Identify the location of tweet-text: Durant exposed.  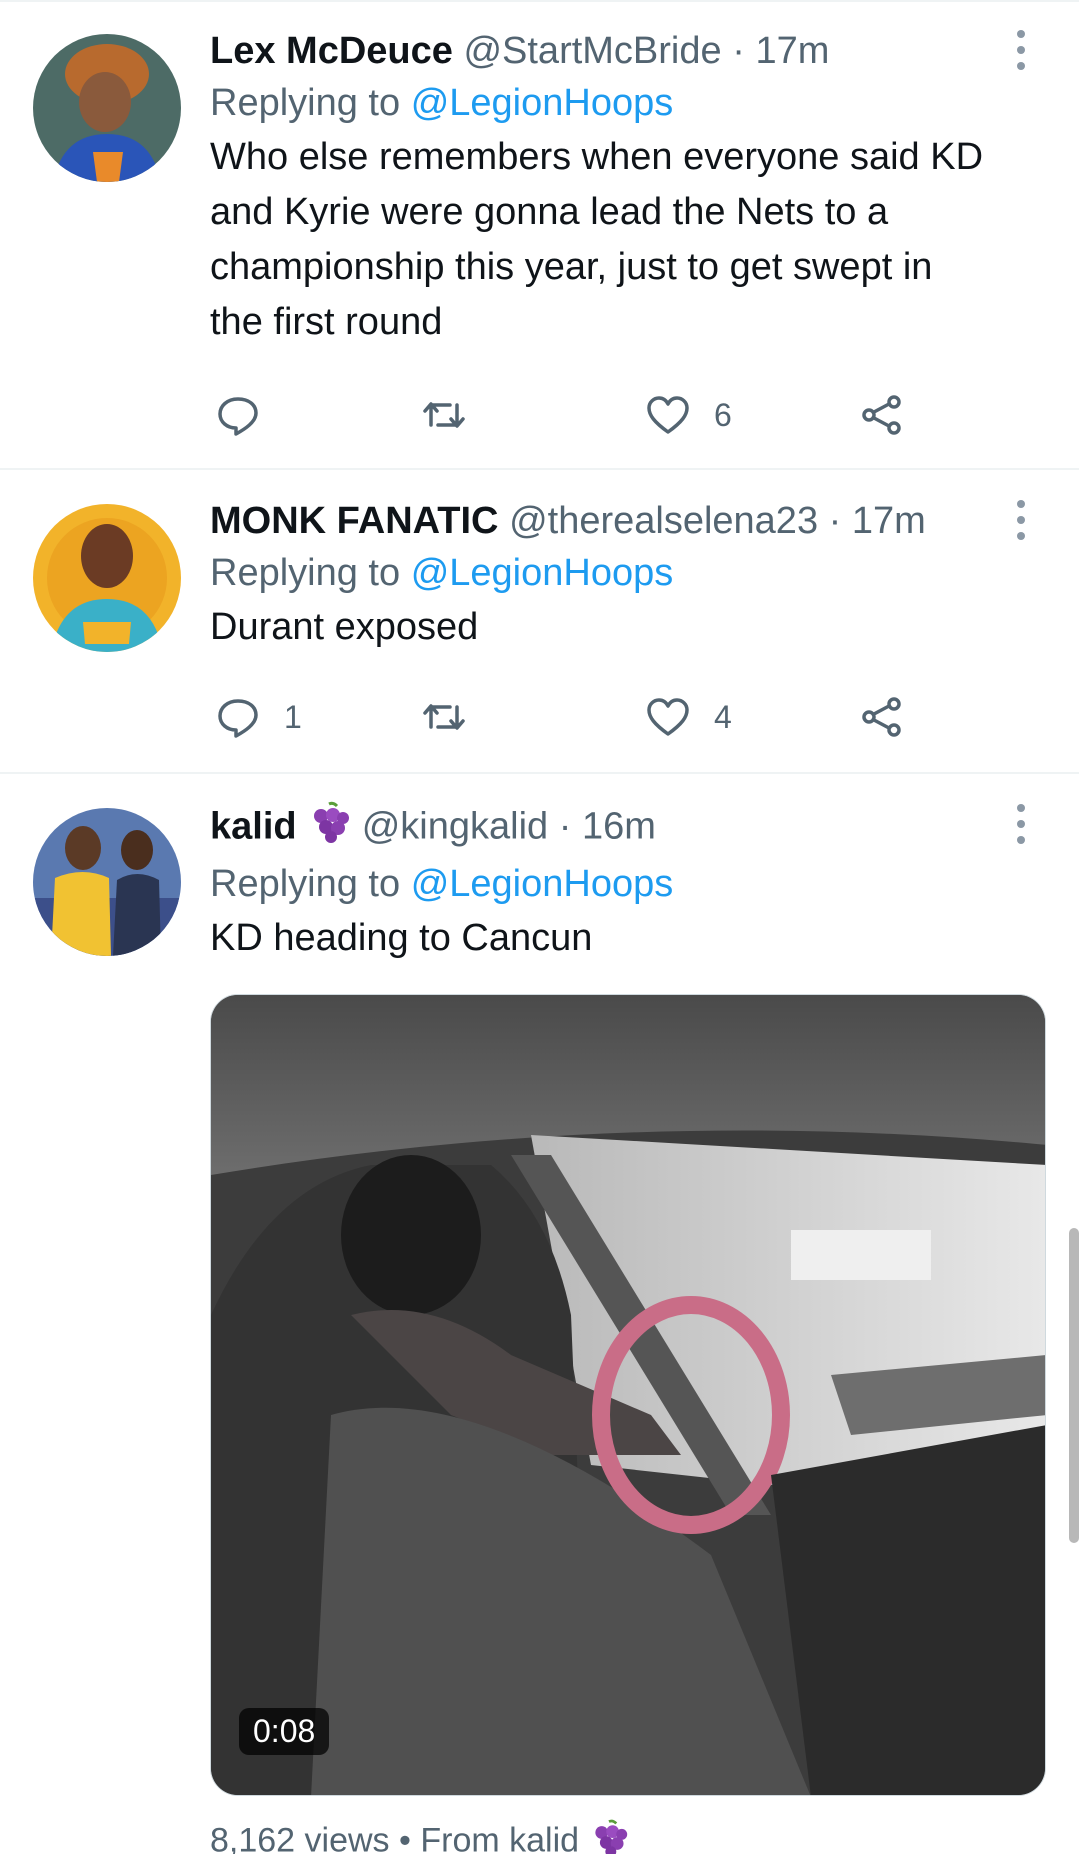
(629, 627).